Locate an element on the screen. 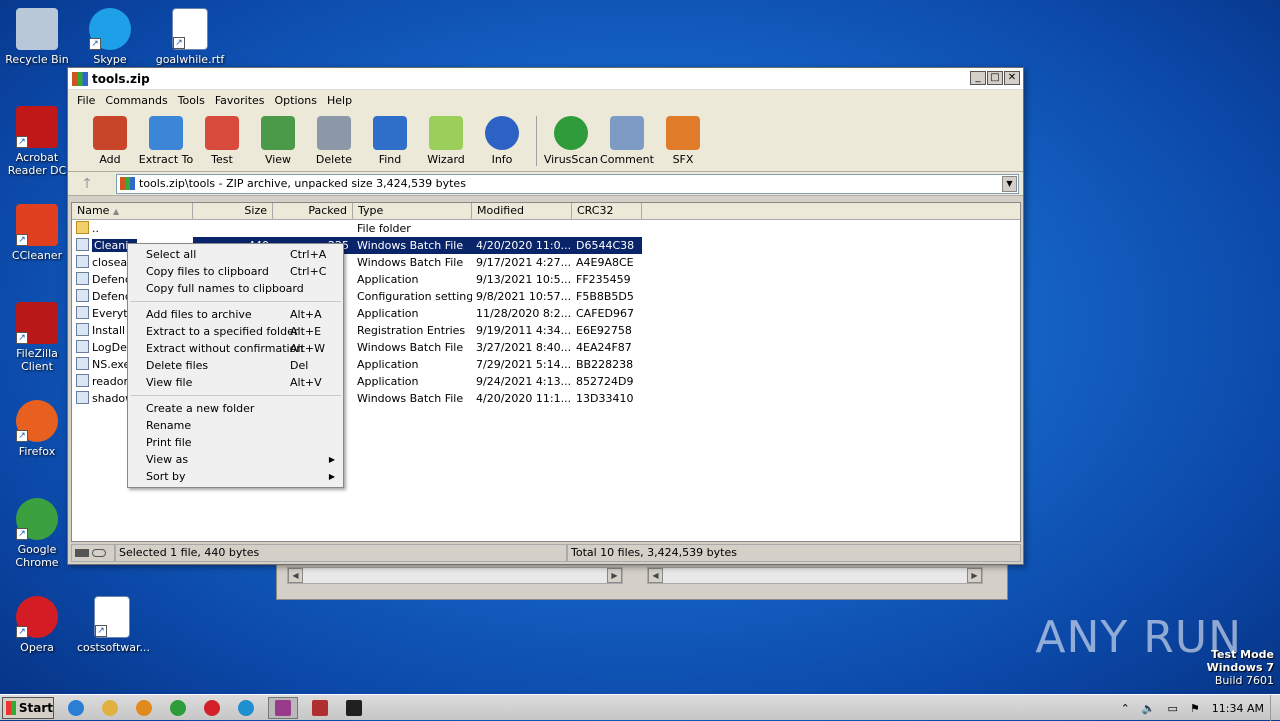  desktop-icon: ↗ Google Chrome is located at coordinates (37, 533).